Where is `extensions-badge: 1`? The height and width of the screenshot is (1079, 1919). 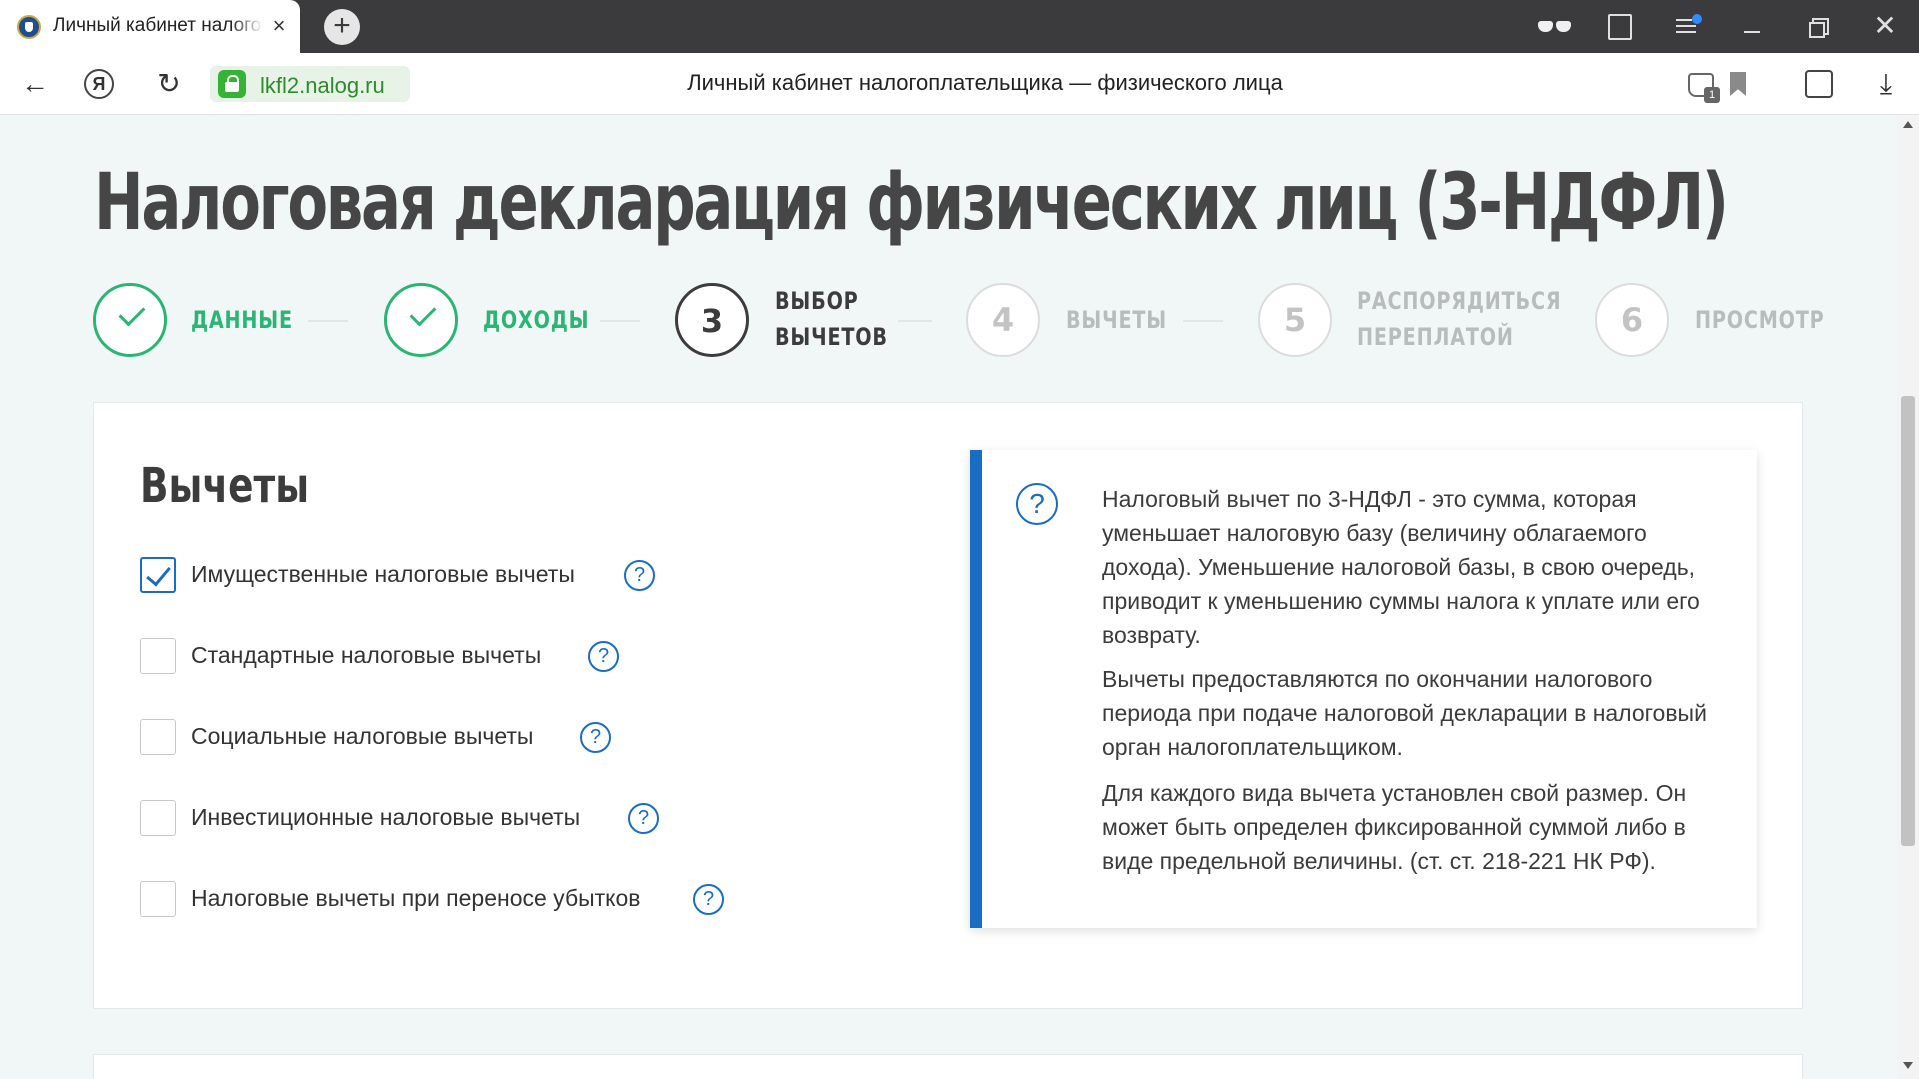 extensions-badge: 1 is located at coordinates (1712, 95).